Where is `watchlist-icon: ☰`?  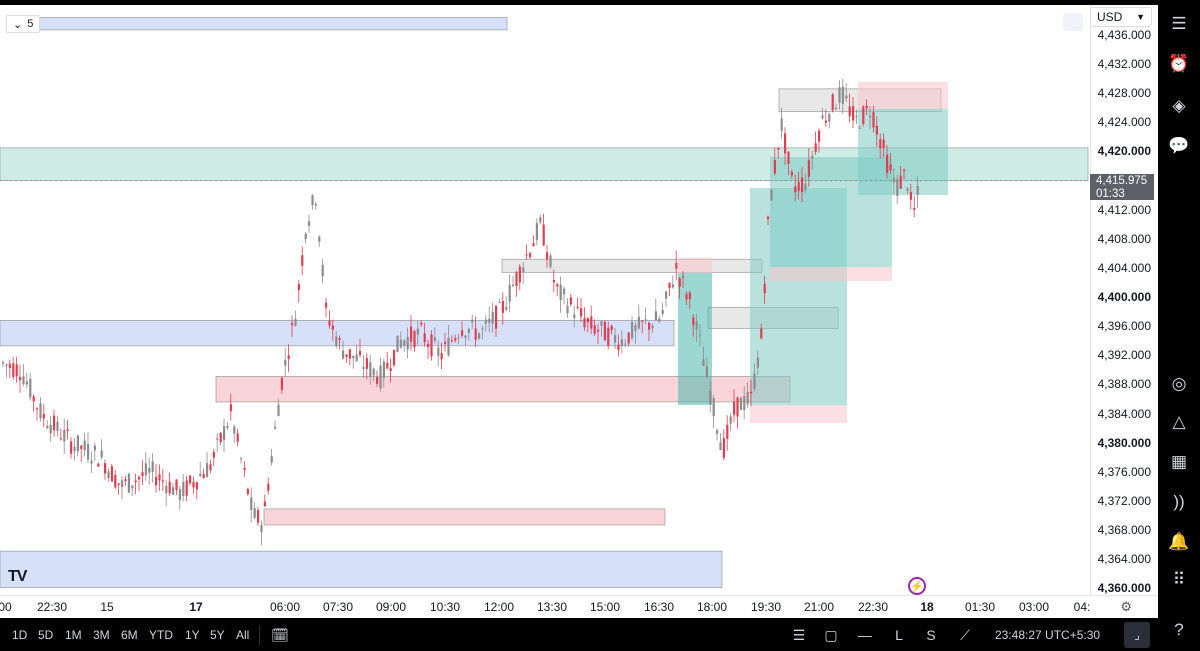
watchlist-icon: ☰ is located at coordinates (1179, 24).